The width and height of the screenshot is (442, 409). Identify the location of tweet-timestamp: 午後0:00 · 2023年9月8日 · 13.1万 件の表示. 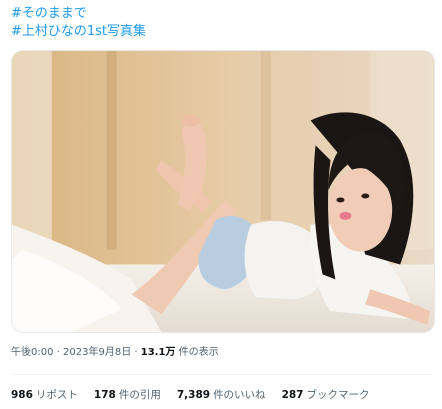
(115, 353).